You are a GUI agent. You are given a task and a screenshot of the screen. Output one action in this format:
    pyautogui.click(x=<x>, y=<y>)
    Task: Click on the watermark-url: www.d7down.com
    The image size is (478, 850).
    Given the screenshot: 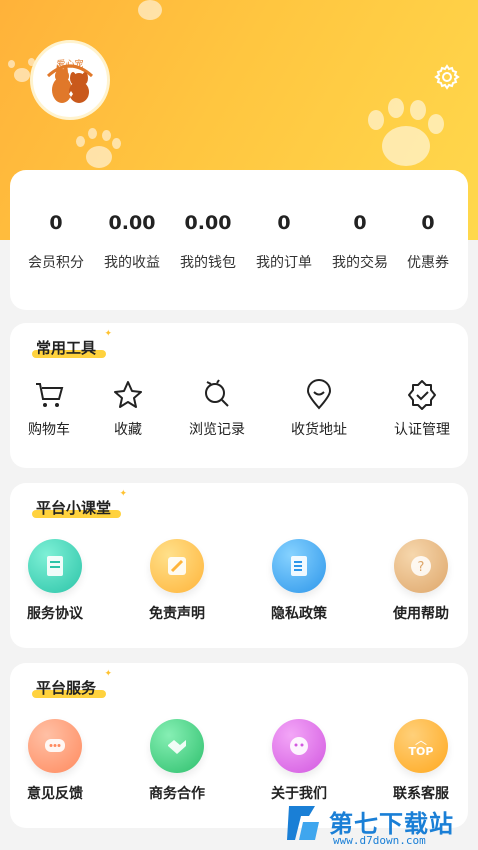 What is the action you would take?
    pyautogui.click(x=379, y=840)
    